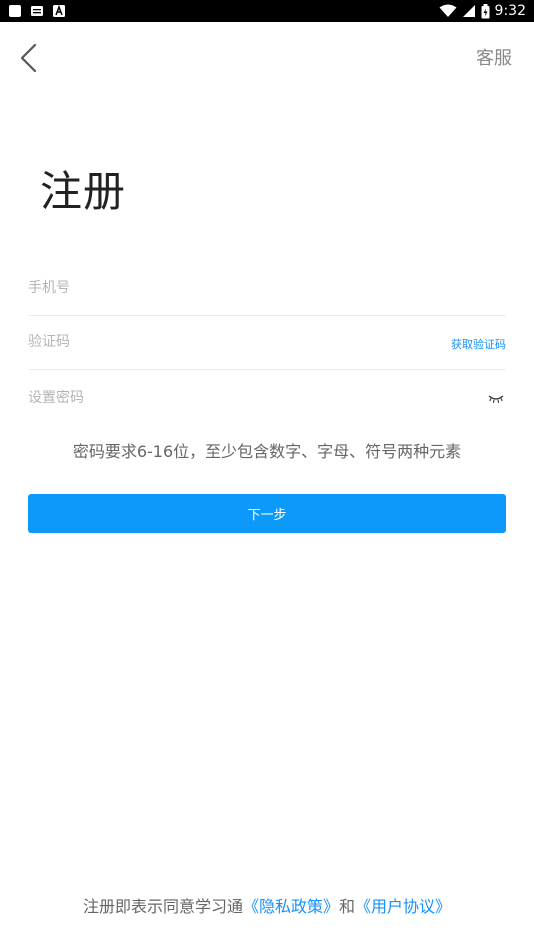 The image size is (534, 950). Describe the element at coordinates (29, 58) in the screenshot. I see `chevron-left-icon` at that location.